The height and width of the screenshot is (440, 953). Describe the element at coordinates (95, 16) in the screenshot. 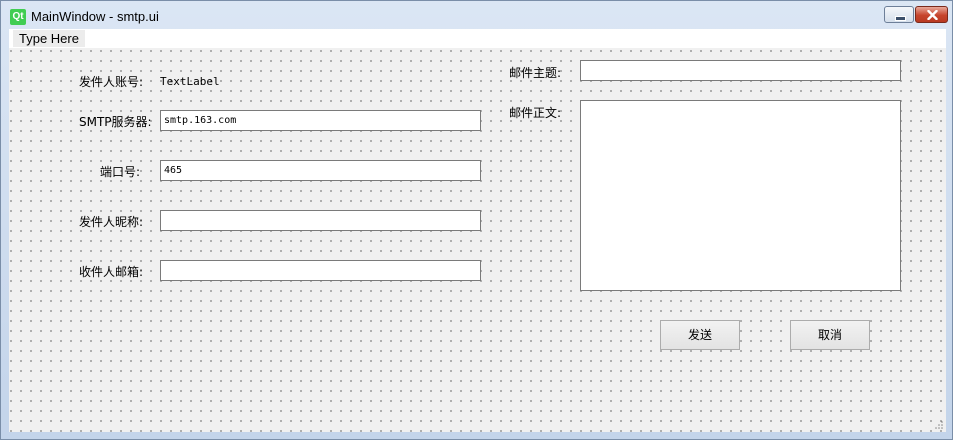

I see `window-title: MainWindow - smtp.ui` at that location.